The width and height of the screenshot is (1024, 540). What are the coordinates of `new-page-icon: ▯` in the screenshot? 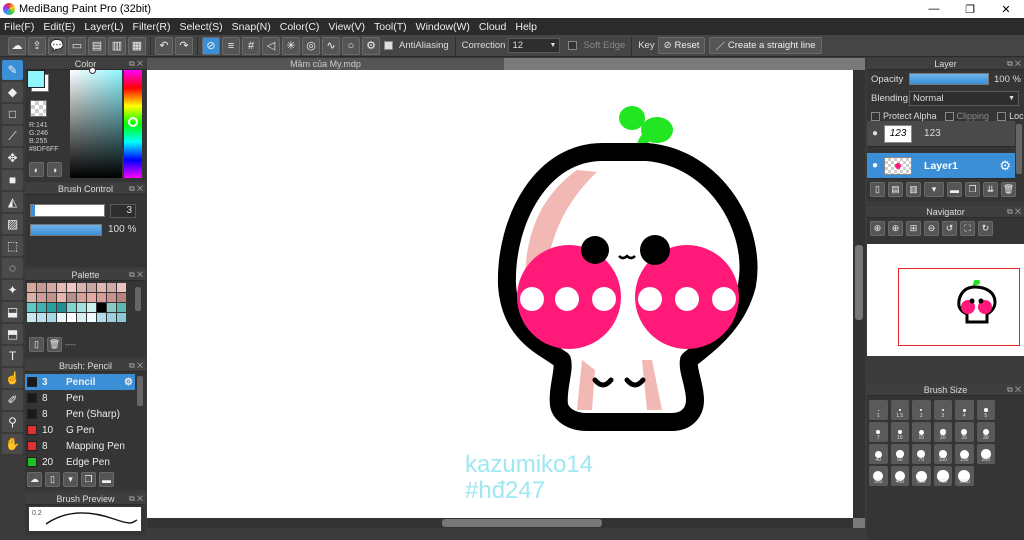 It's located at (36, 344).